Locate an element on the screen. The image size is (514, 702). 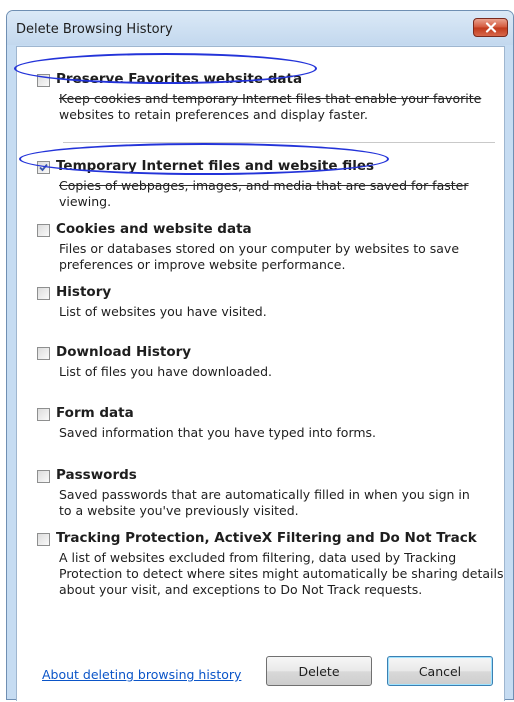
passwords-label: Passwords is located at coordinates (96, 475).